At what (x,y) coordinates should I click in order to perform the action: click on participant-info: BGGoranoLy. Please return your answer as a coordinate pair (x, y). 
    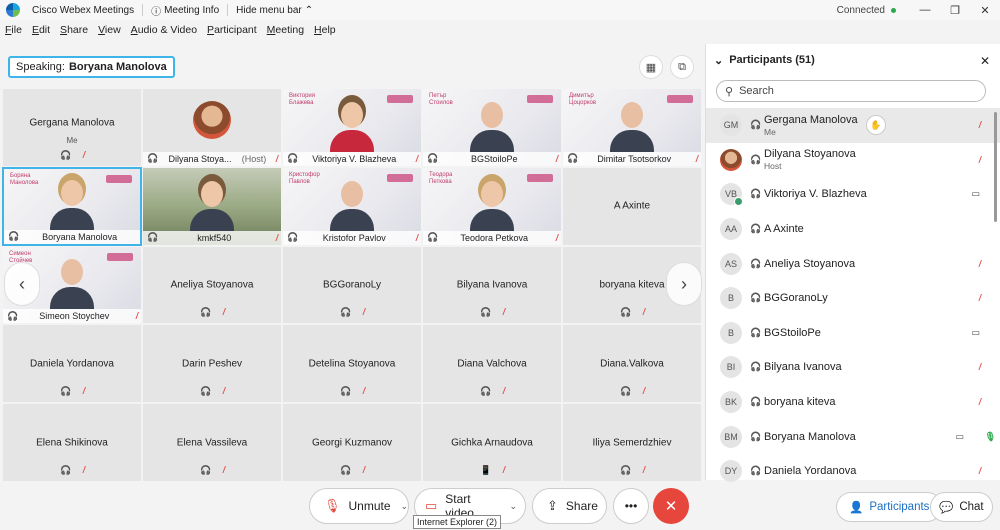
    Looking at the image, I should click on (796, 298).